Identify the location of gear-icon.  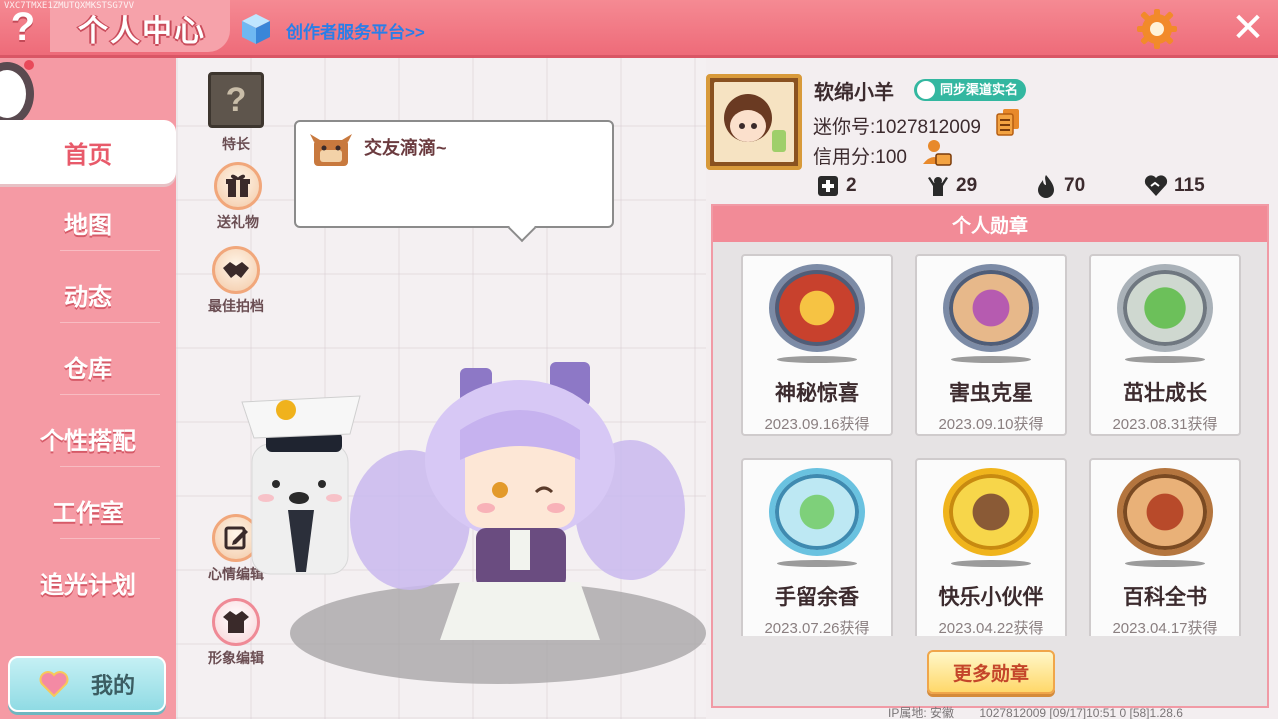
(1157, 29).